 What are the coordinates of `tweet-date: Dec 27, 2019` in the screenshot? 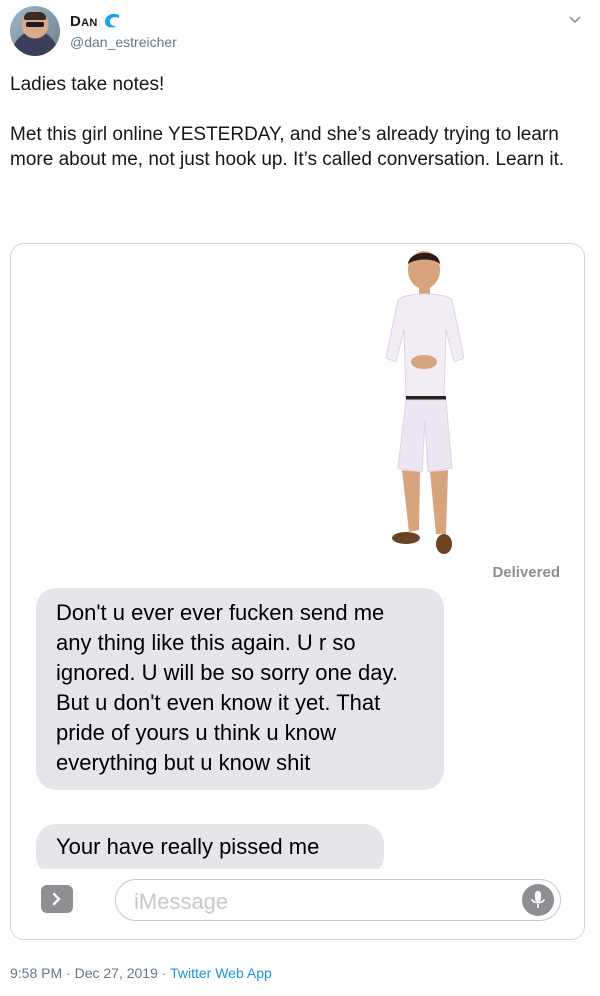 It's located at (116, 973).